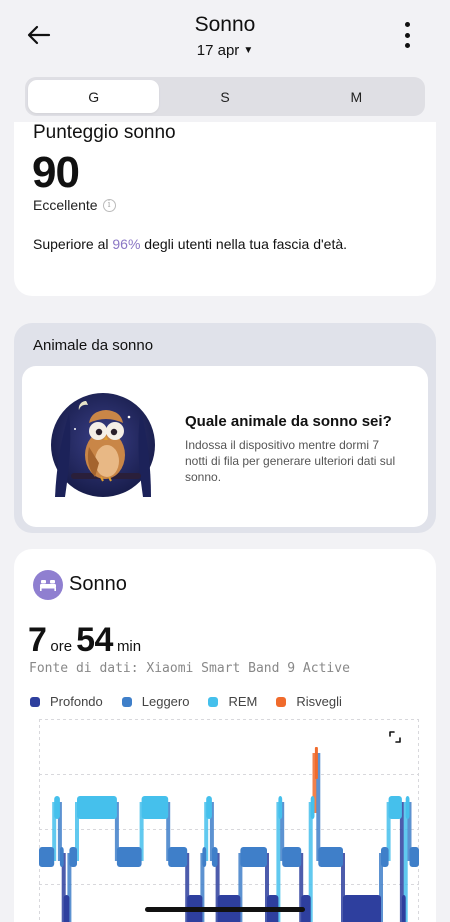  Describe the element at coordinates (225, 909) in the screenshot. I see `home-indicator` at that location.